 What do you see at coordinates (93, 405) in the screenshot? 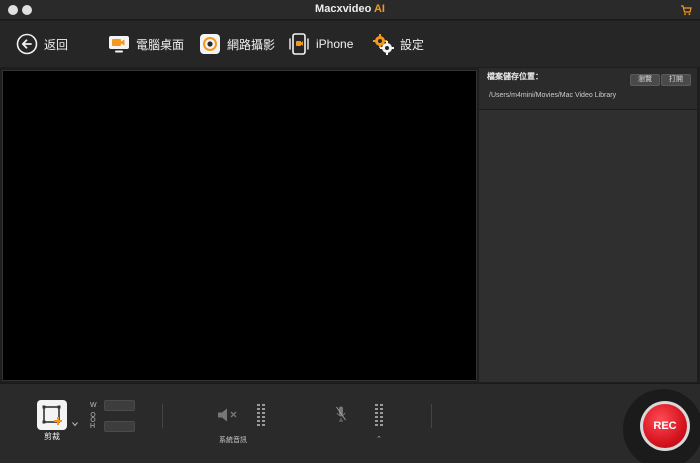
I see `width-label: W` at bounding box center [93, 405].